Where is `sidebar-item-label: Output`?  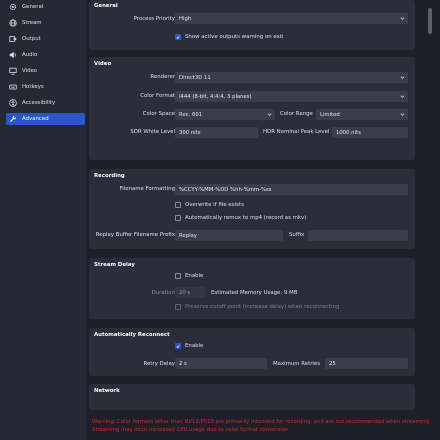
sidebar-item-label: Output is located at coordinates (31, 39).